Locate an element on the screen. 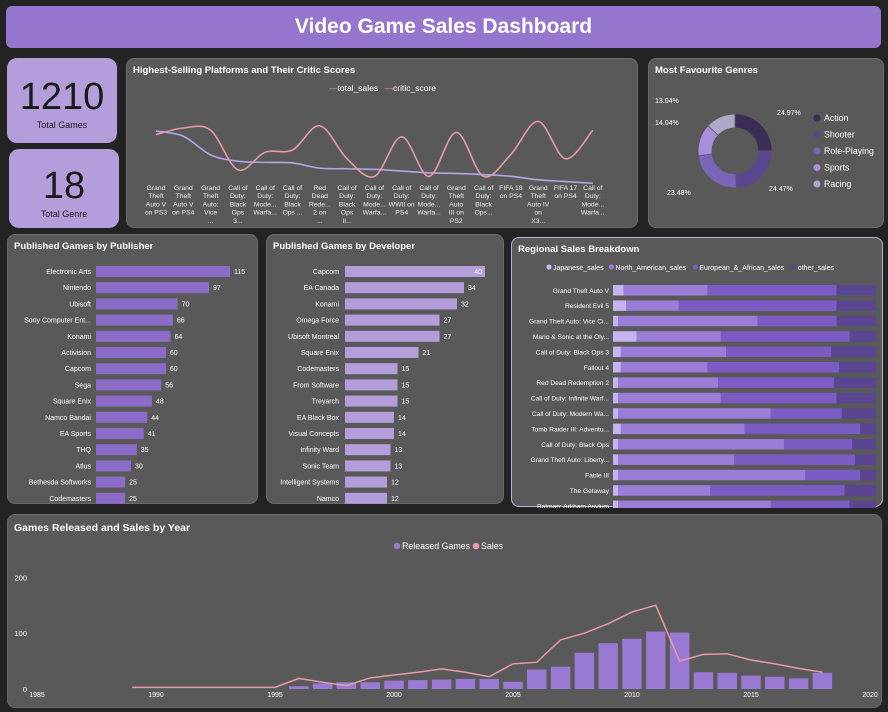  bar-category-label: THQ is located at coordinates (83, 450).